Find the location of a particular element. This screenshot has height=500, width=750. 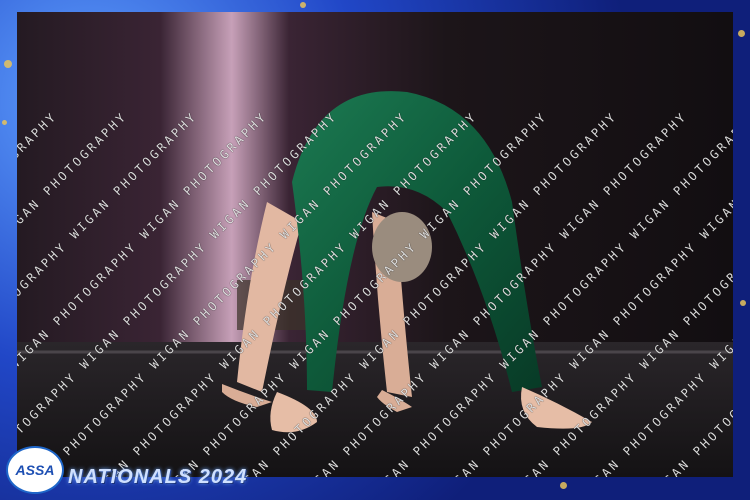

event-title: NATIONALS 2024 is located at coordinates (158, 477).